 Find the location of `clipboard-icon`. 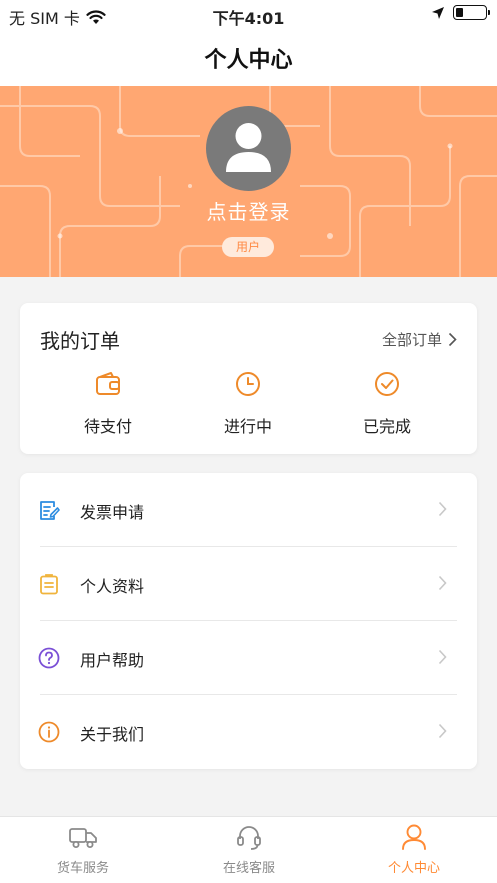

clipboard-icon is located at coordinates (49, 584).